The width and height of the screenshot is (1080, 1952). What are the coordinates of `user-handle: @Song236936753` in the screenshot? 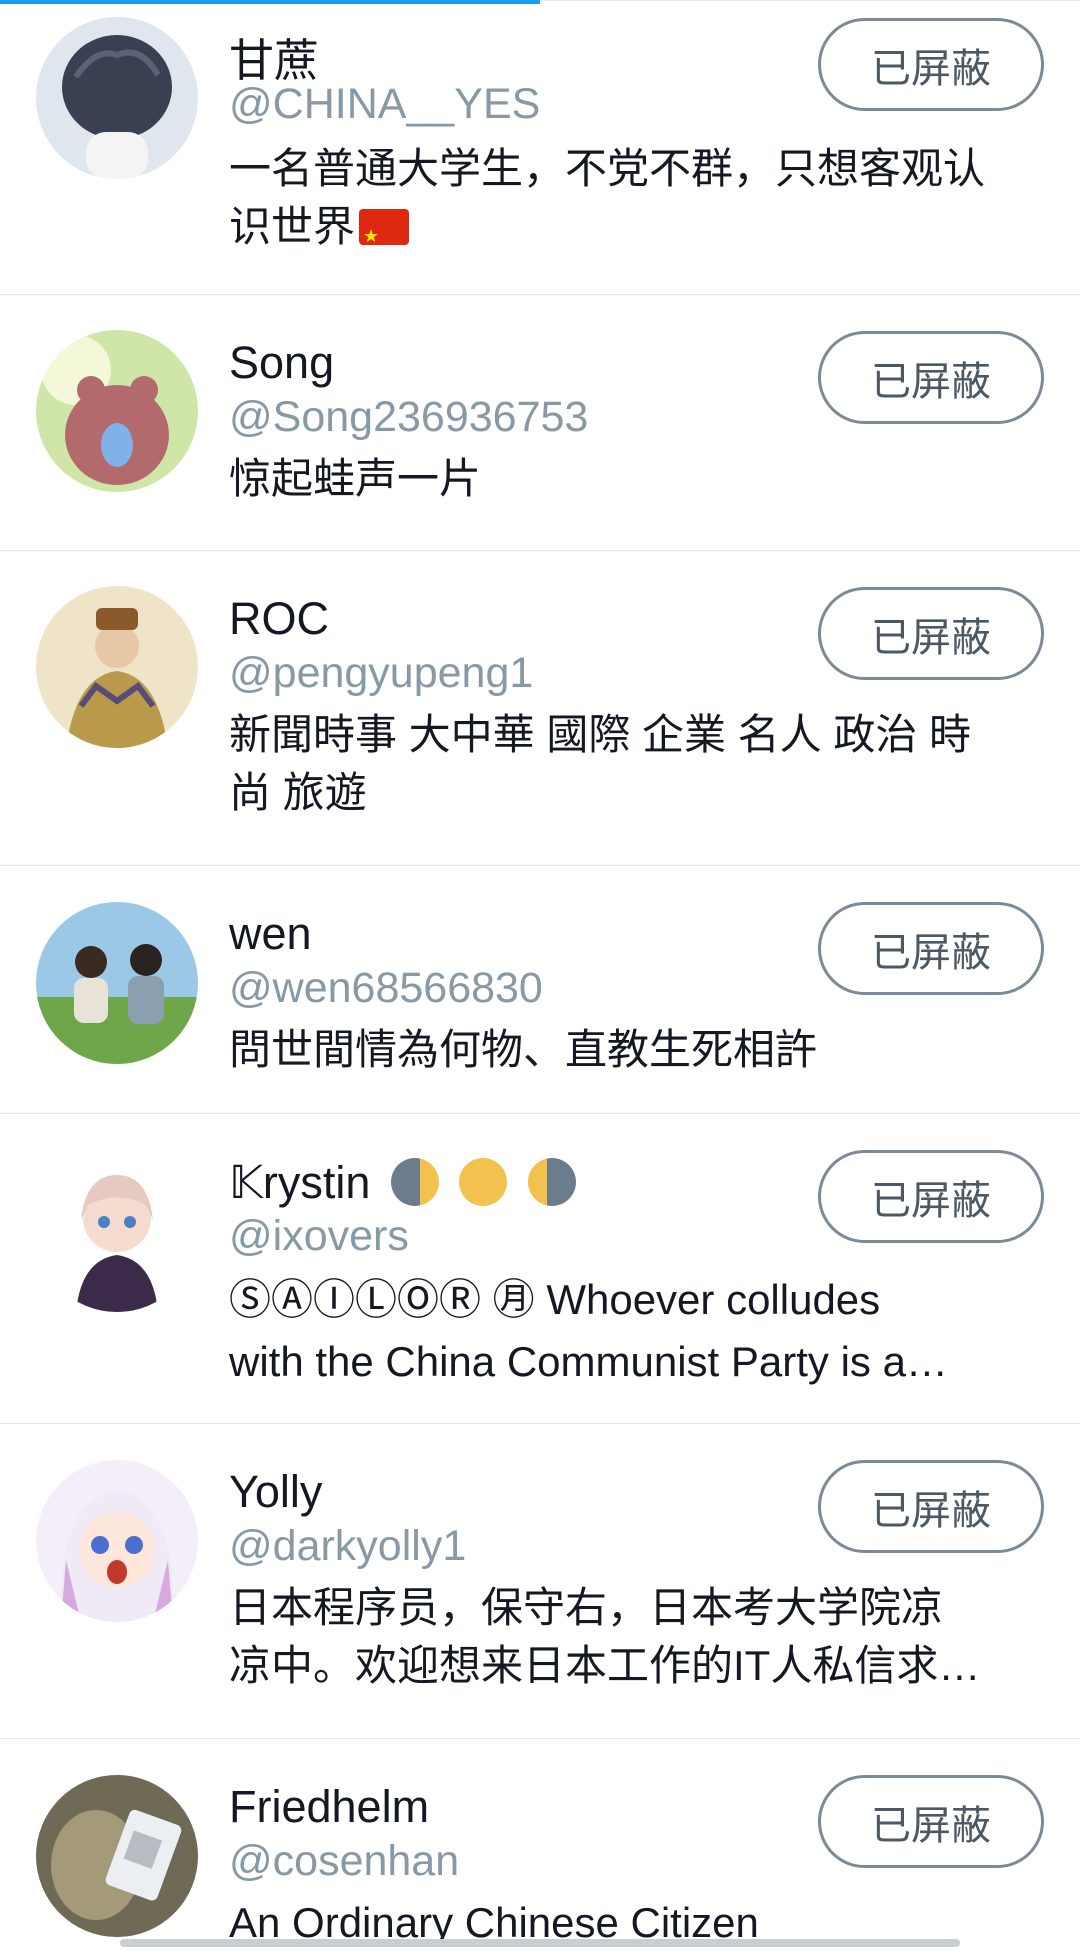 It's located at (409, 417).